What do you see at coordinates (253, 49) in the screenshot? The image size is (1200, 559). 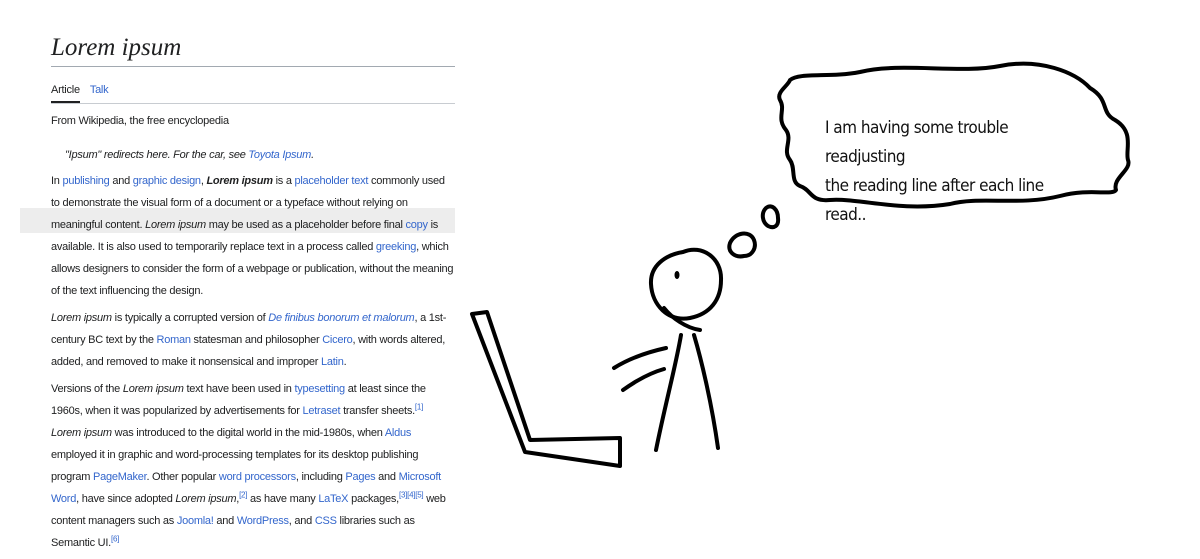 I see `page-title: Lorem ipsum` at bounding box center [253, 49].